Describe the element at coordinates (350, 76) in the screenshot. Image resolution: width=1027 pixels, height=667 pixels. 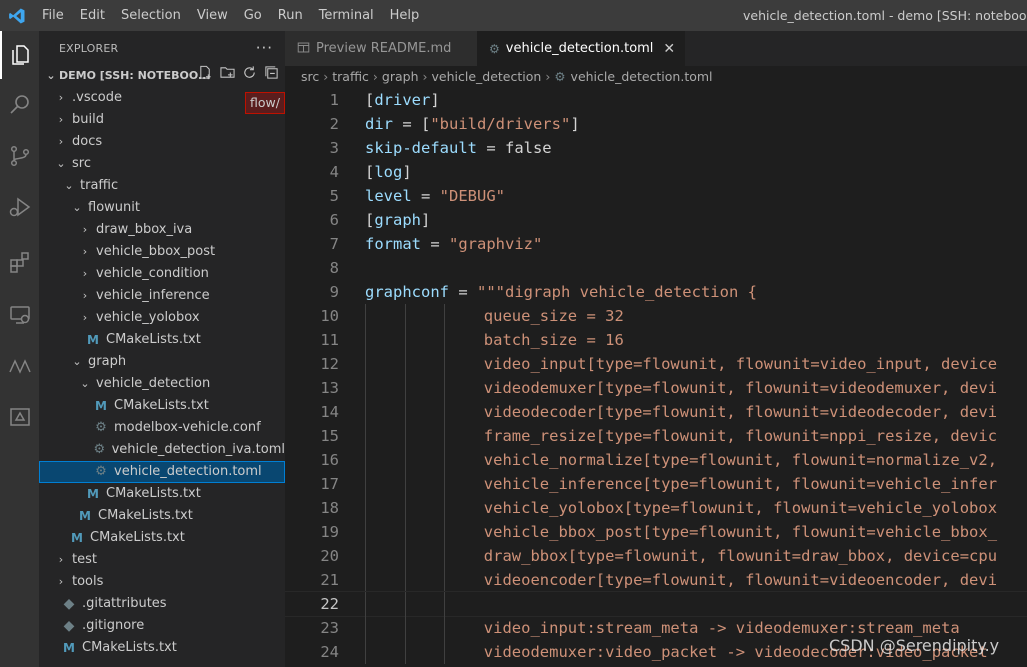
I see `breadcrumb-item: traffic` at that location.